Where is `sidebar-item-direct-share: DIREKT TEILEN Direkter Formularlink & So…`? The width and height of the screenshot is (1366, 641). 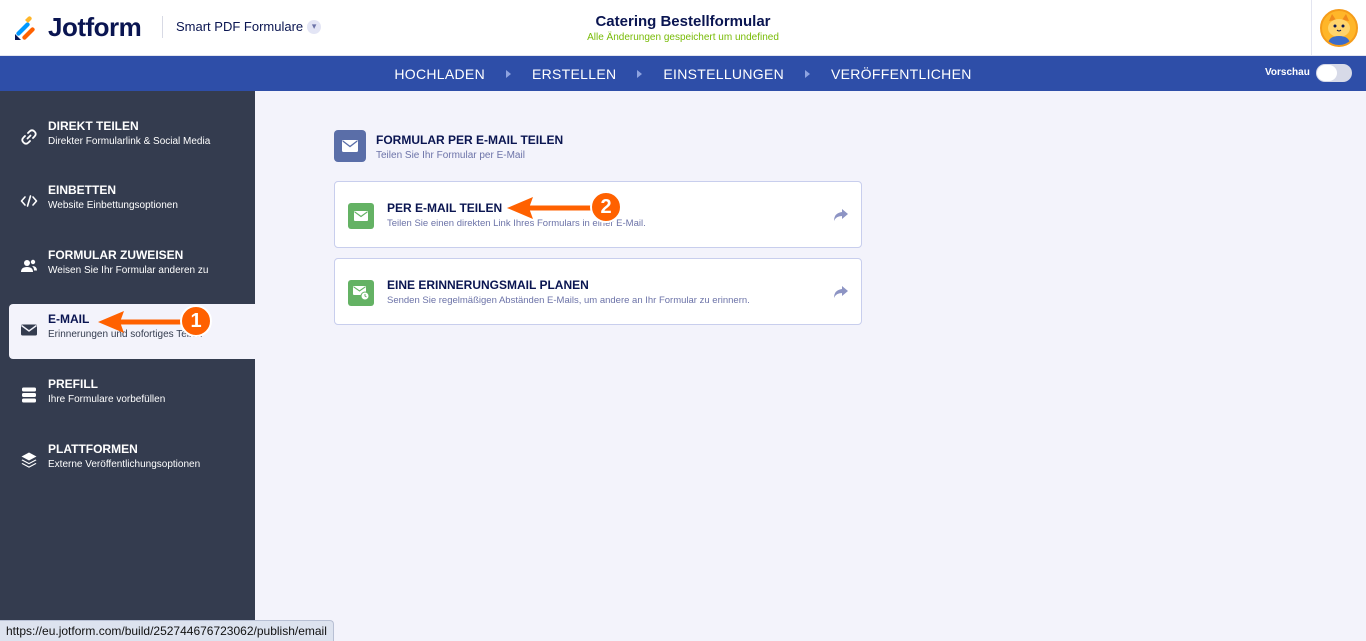 sidebar-item-direct-share: DIREKT TEILEN Direkter Formularlink & So… is located at coordinates (127, 138).